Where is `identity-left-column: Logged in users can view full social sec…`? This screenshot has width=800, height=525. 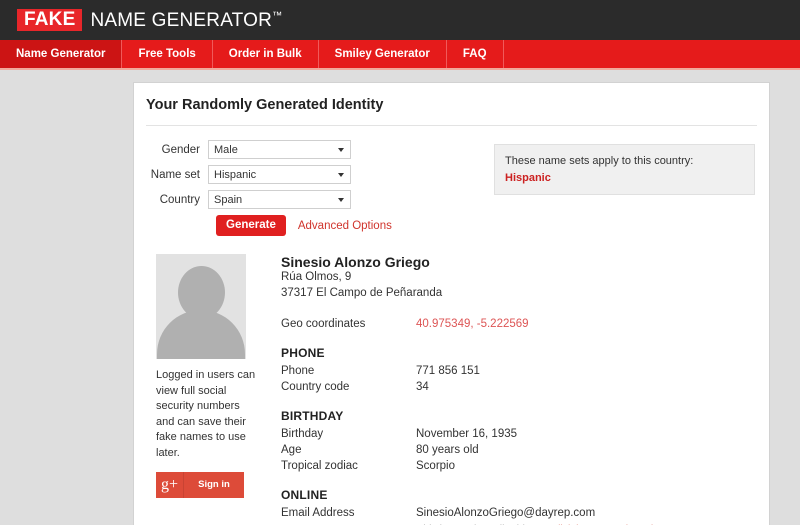 identity-left-column: Logged in users can view full social sec… is located at coordinates (206, 389).